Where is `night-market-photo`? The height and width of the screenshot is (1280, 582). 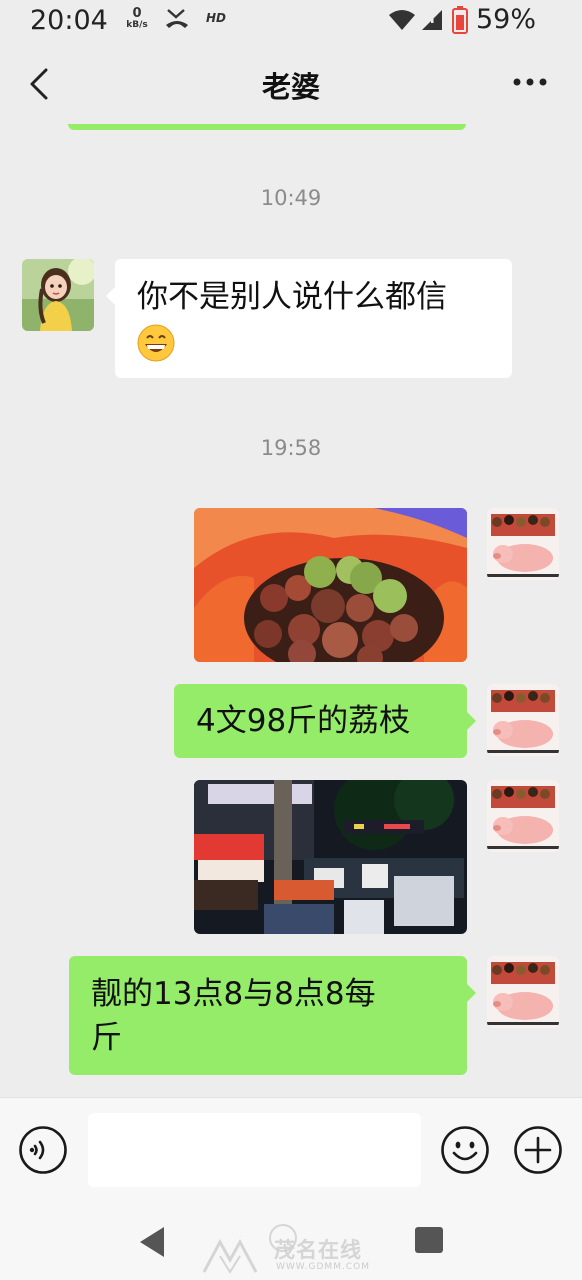 night-market-photo is located at coordinates (330, 857).